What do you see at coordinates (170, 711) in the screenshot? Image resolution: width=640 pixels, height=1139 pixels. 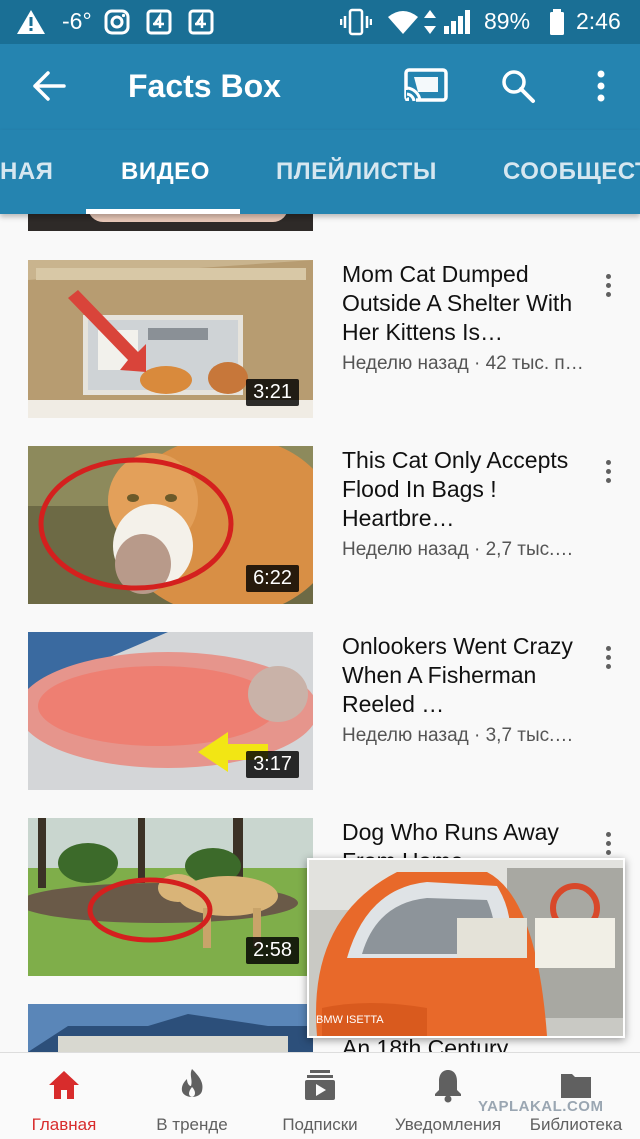 I see `video-thumbnail: 3:17` at bounding box center [170, 711].